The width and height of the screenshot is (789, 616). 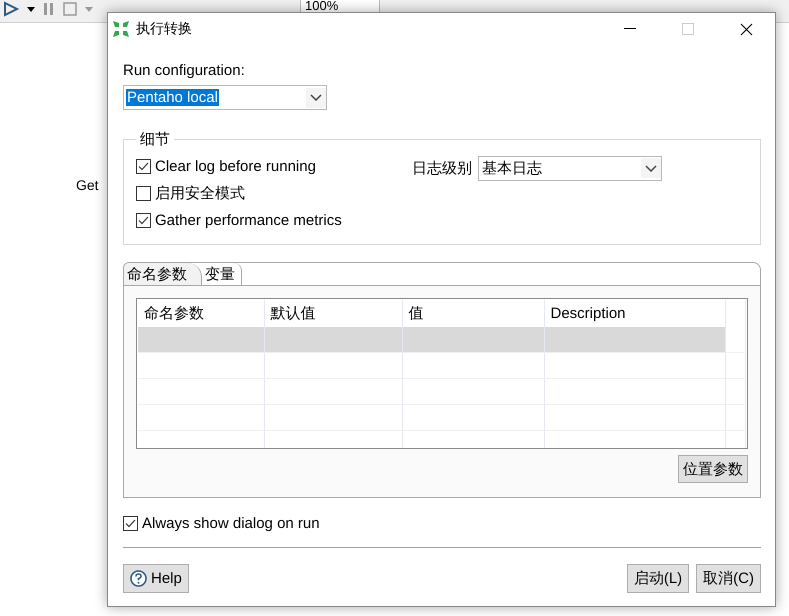 I want to click on field-label: Run configuration:, so click(x=184, y=70).